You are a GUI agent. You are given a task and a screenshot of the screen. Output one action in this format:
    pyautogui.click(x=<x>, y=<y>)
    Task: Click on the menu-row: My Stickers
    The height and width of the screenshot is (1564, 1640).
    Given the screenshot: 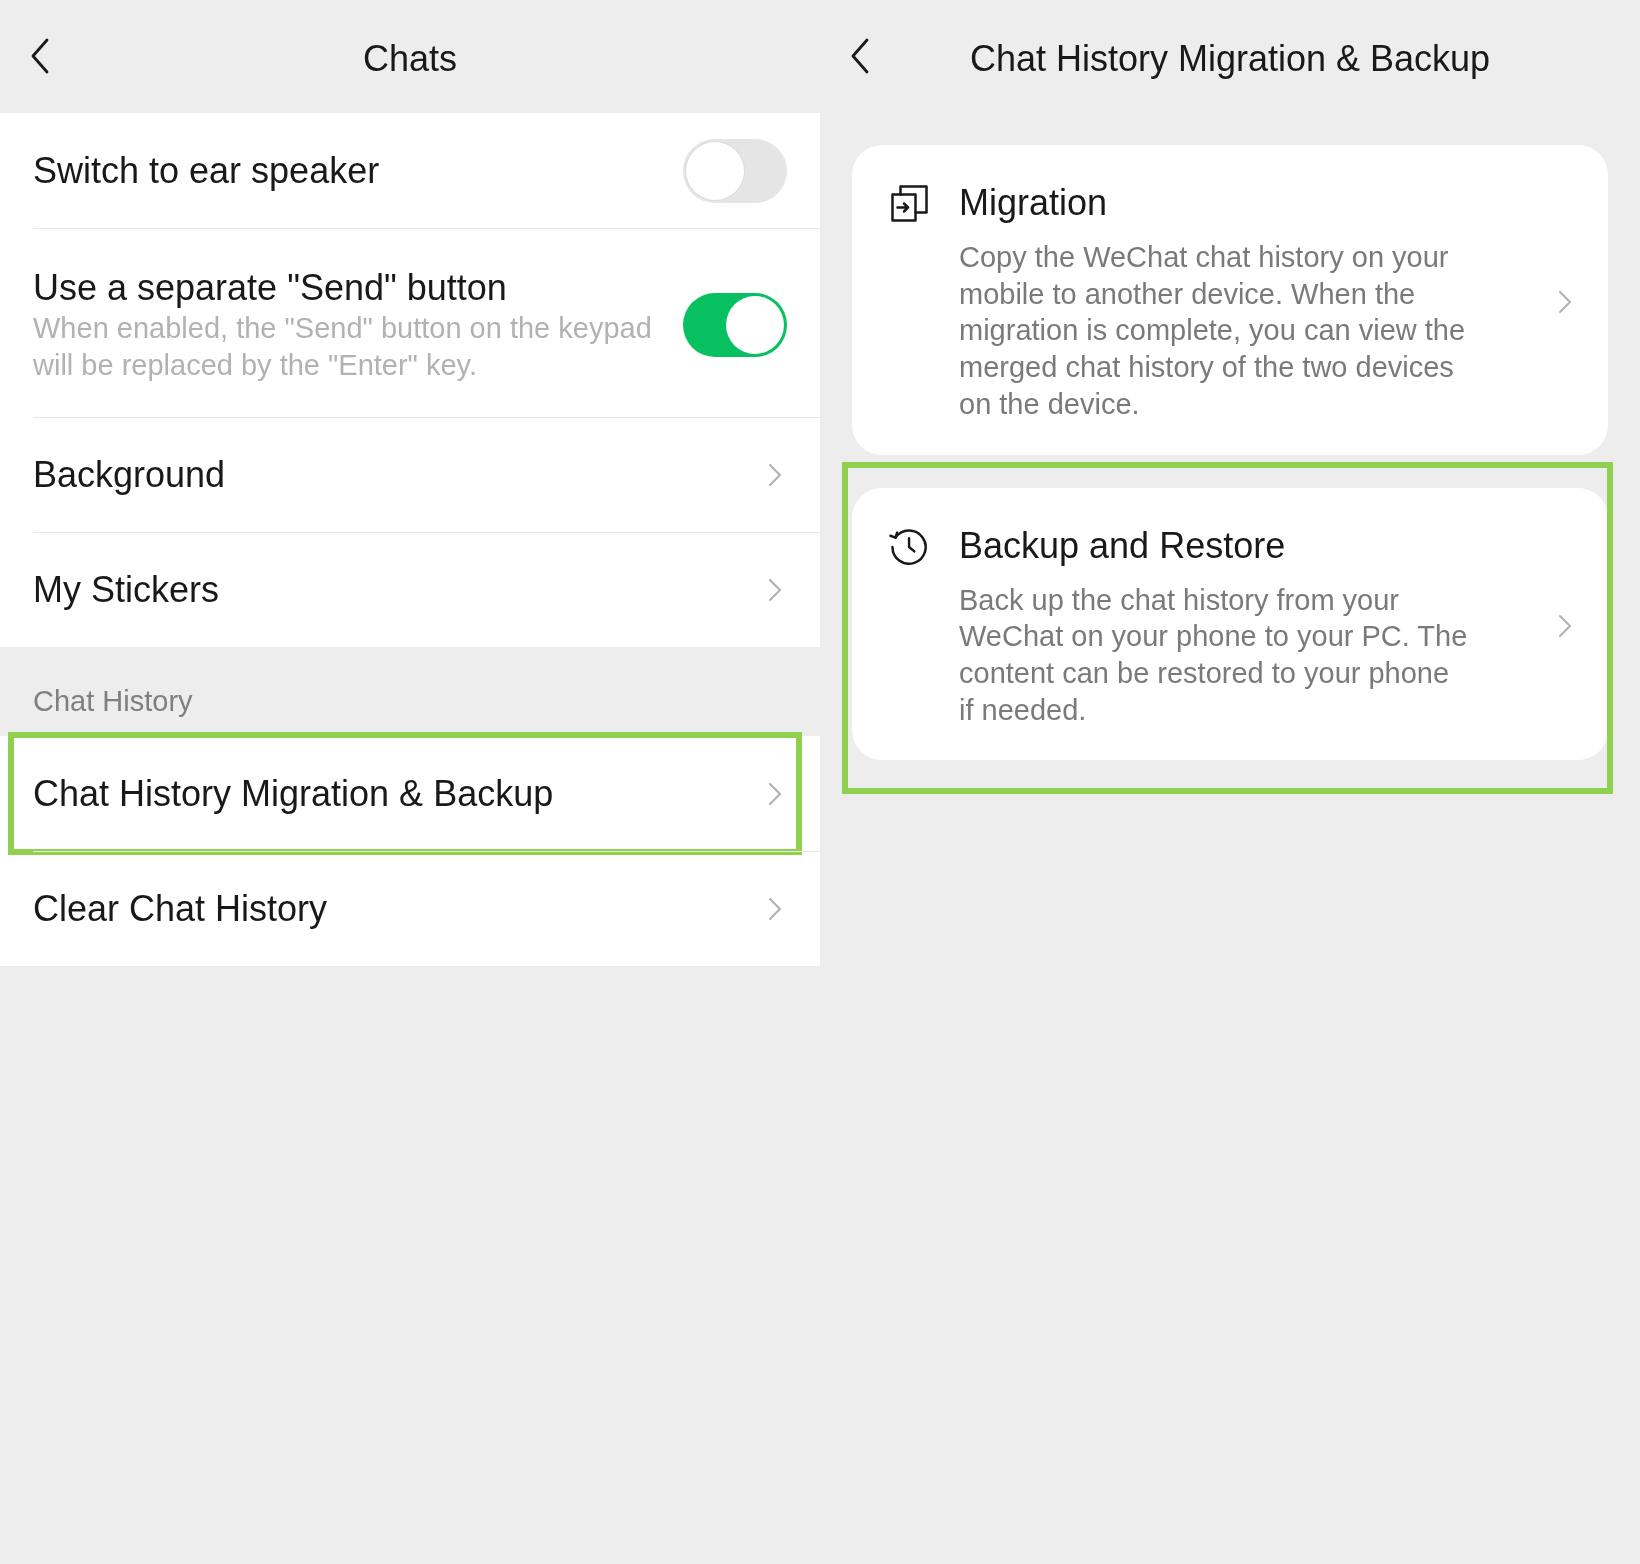 What is the action you would take?
    pyautogui.click(x=410, y=589)
    